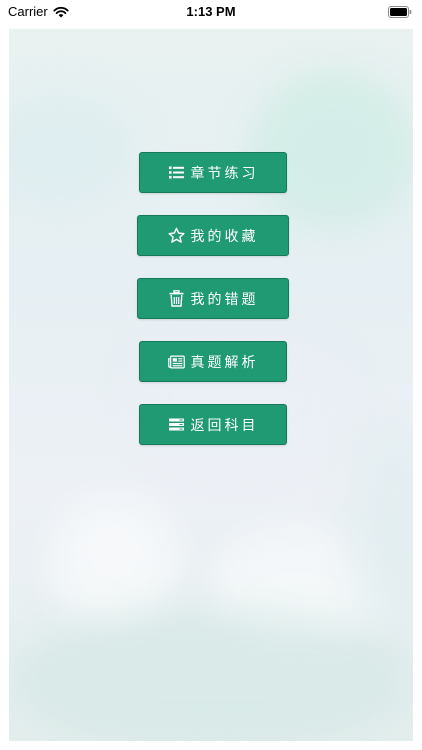 Image resolution: width=422 pixels, height=750 pixels. I want to click on back-to-subjects-button: 返回科目, so click(213, 424).